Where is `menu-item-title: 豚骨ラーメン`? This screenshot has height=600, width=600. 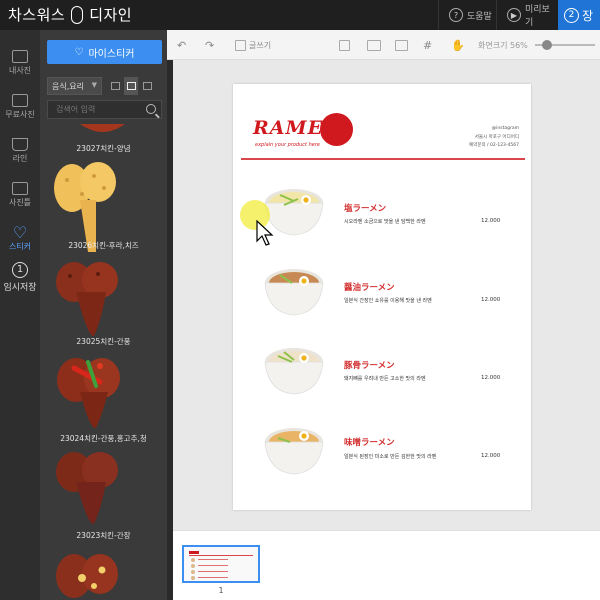 menu-item-title: 豚骨ラーメン is located at coordinates (369, 366).